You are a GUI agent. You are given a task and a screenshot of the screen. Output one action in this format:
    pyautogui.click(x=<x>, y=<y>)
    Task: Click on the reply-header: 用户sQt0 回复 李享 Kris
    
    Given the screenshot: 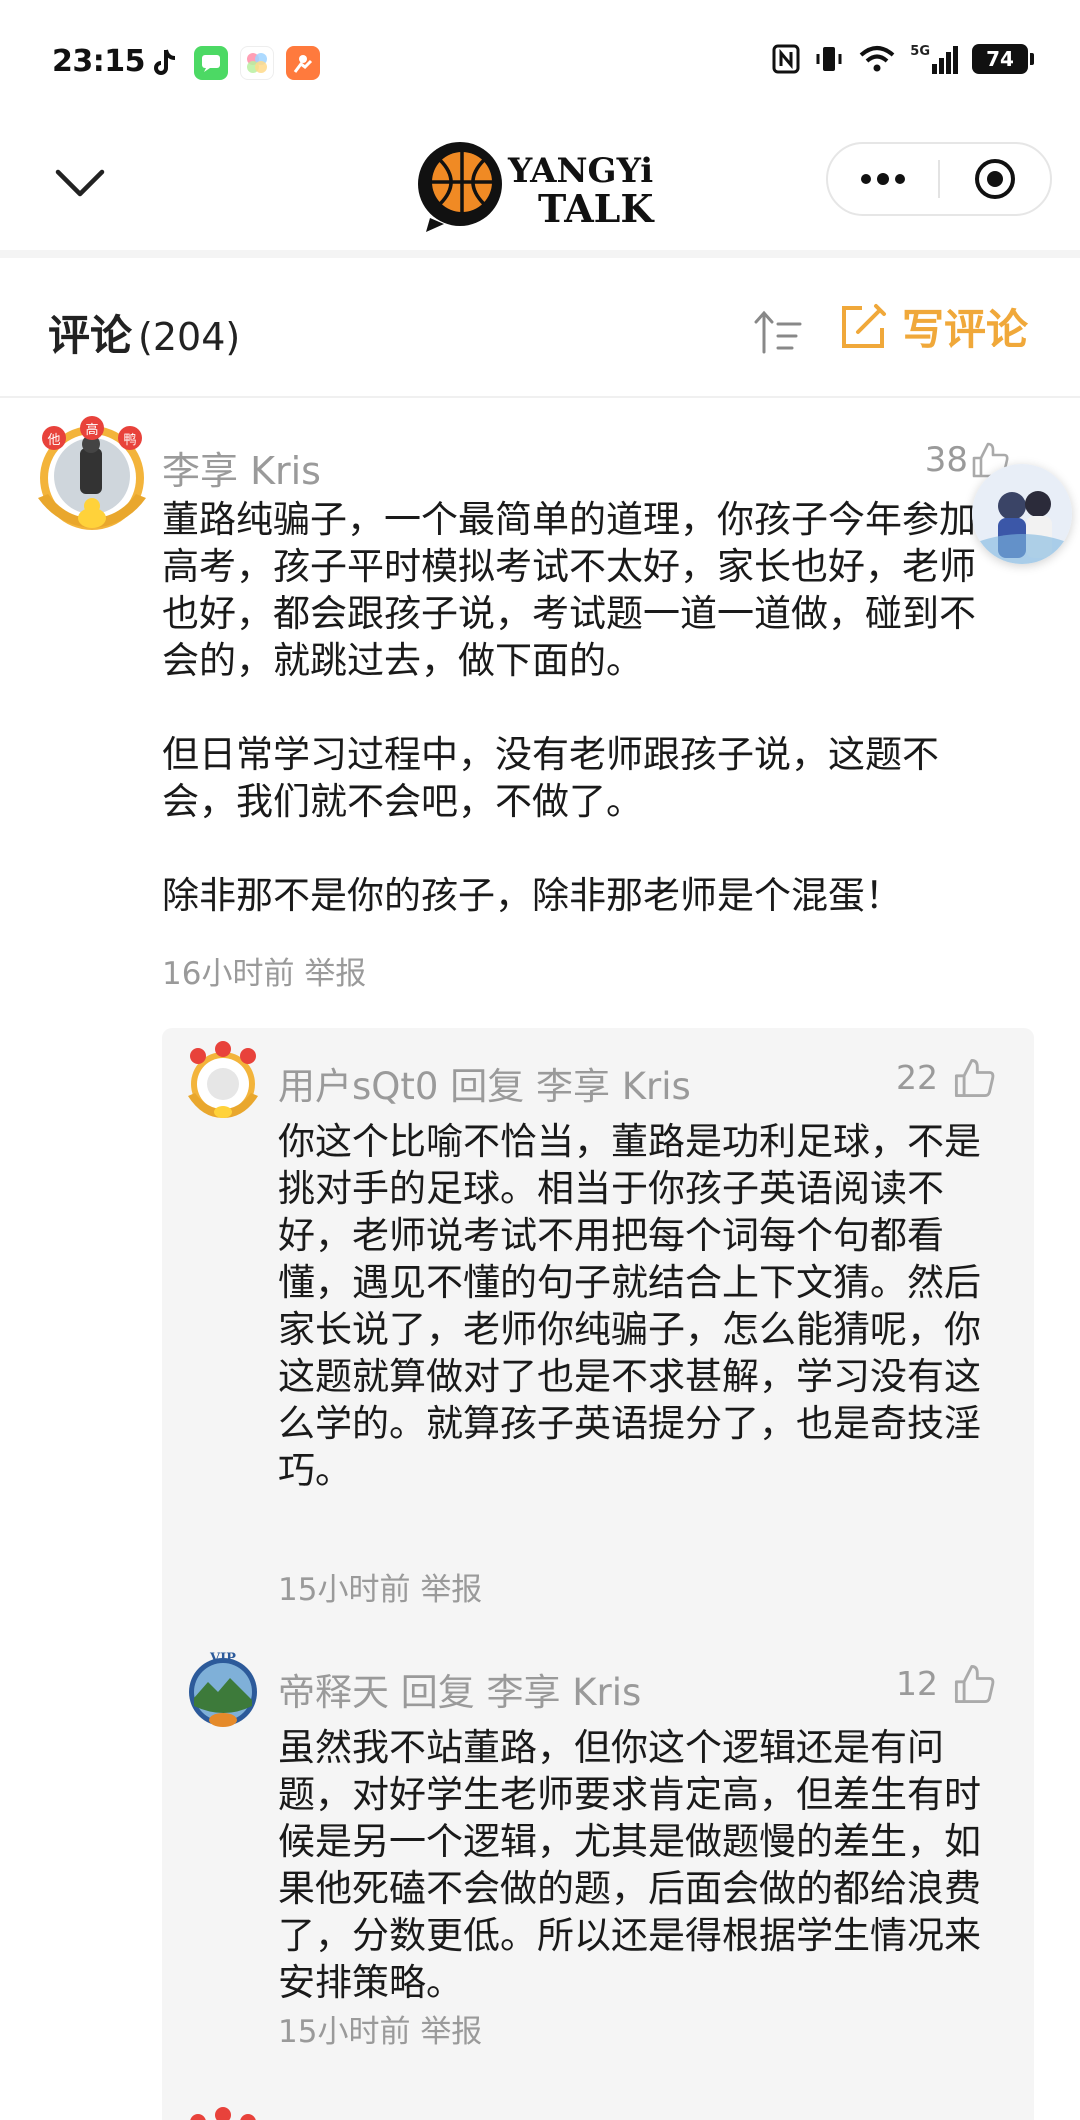 What is the action you would take?
    pyautogui.click(x=484, y=1086)
    